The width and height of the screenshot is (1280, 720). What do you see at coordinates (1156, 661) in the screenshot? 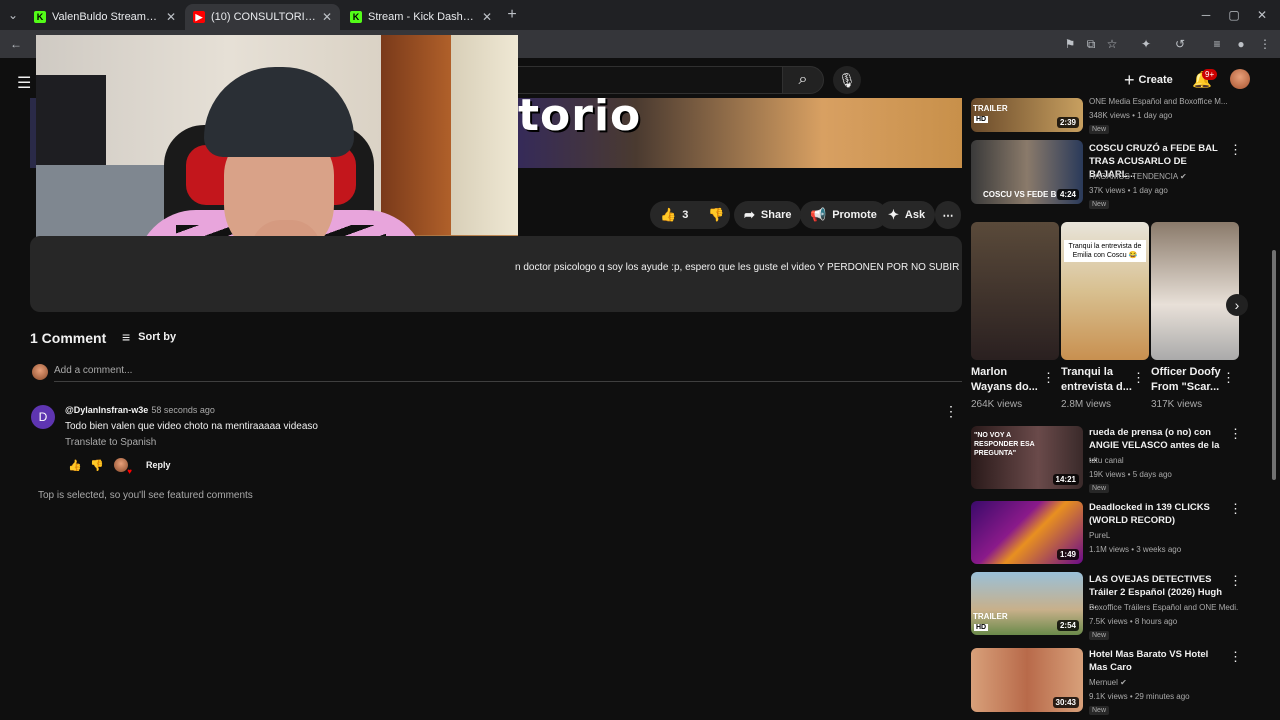
I see `rec-title: Hotel Mas Barato VS Hotel Mas Caro` at bounding box center [1156, 661].